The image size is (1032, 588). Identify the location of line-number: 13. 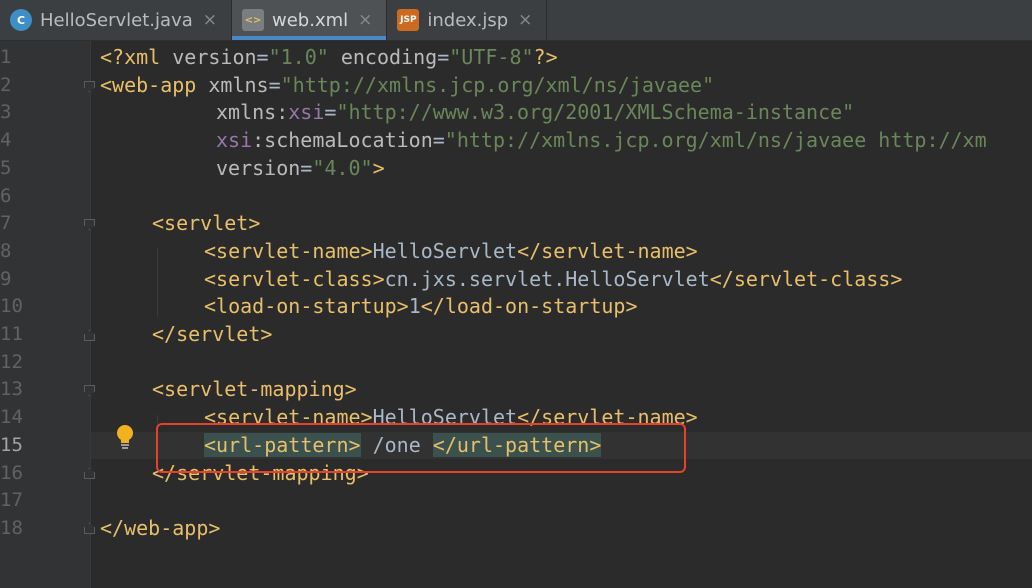
(11, 389).